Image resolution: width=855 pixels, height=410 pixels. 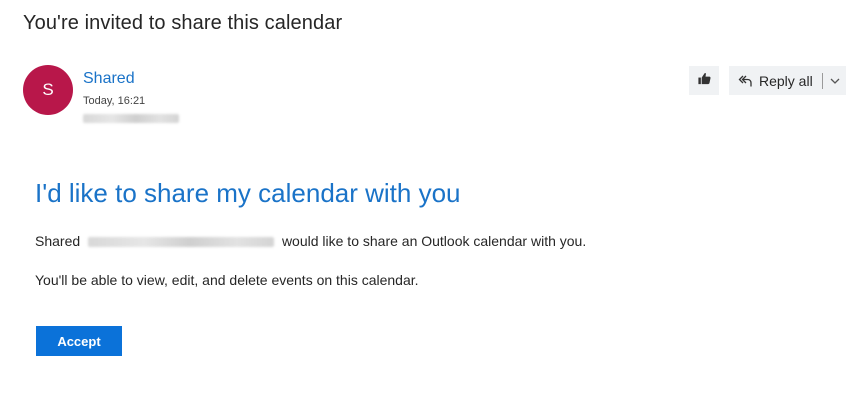 I want to click on sender-avatar: S, so click(x=48, y=90).